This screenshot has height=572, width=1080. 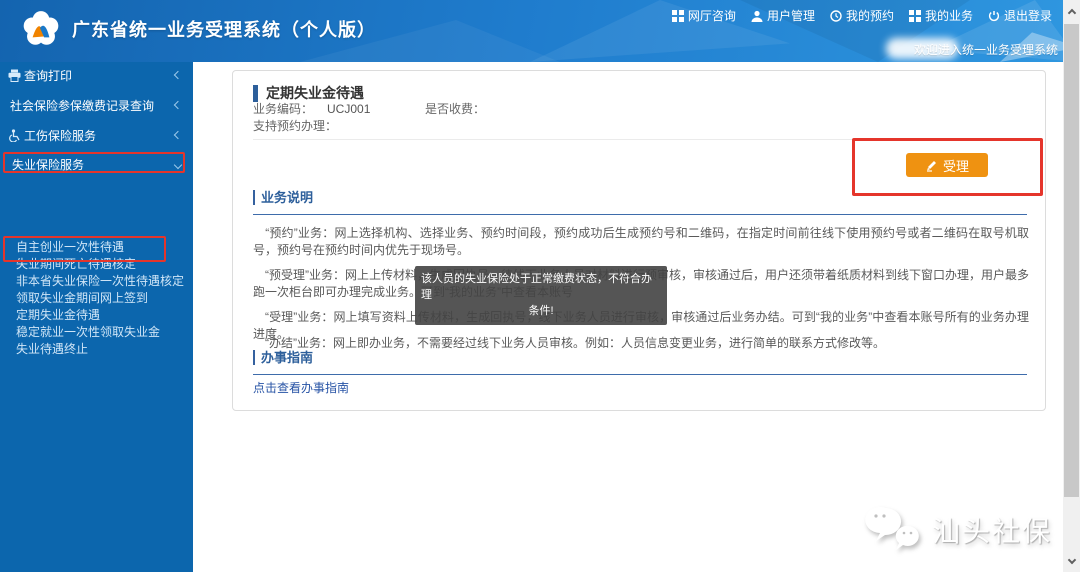 What do you see at coordinates (541, 311) in the screenshot?
I see `tooltip-text-line2: 条件!` at bounding box center [541, 311].